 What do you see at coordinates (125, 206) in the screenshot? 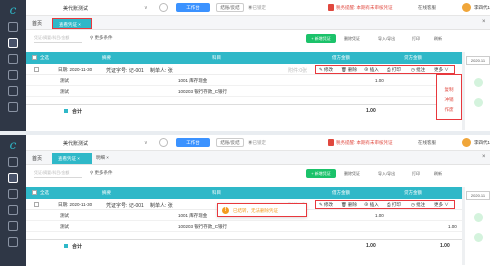
I see `voucher-number: 凭证字号: 记-001` at bounding box center [125, 206].